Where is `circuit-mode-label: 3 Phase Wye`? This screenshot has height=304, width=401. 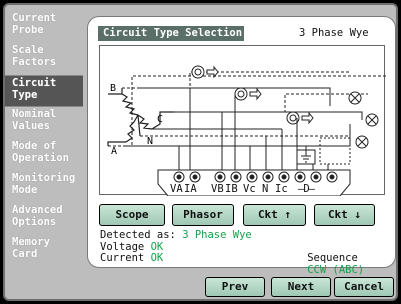
circuit-mode-label: 3 Phase Wye is located at coordinates (334, 33).